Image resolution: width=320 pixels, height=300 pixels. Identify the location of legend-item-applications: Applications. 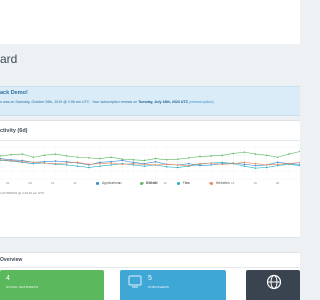
(108, 183).